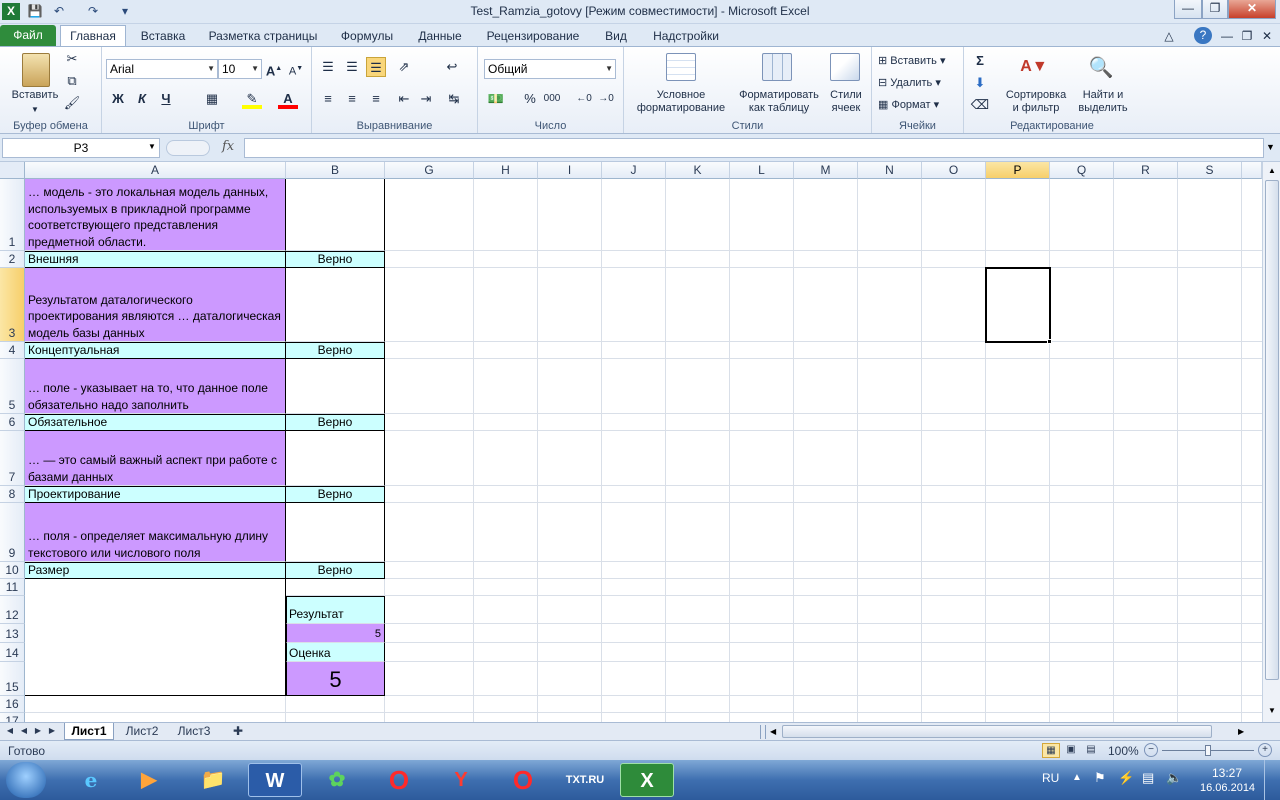  Describe the element at coordinates (352, 99) in the screenshot. I see `align-center-icon: ≡` at that location.